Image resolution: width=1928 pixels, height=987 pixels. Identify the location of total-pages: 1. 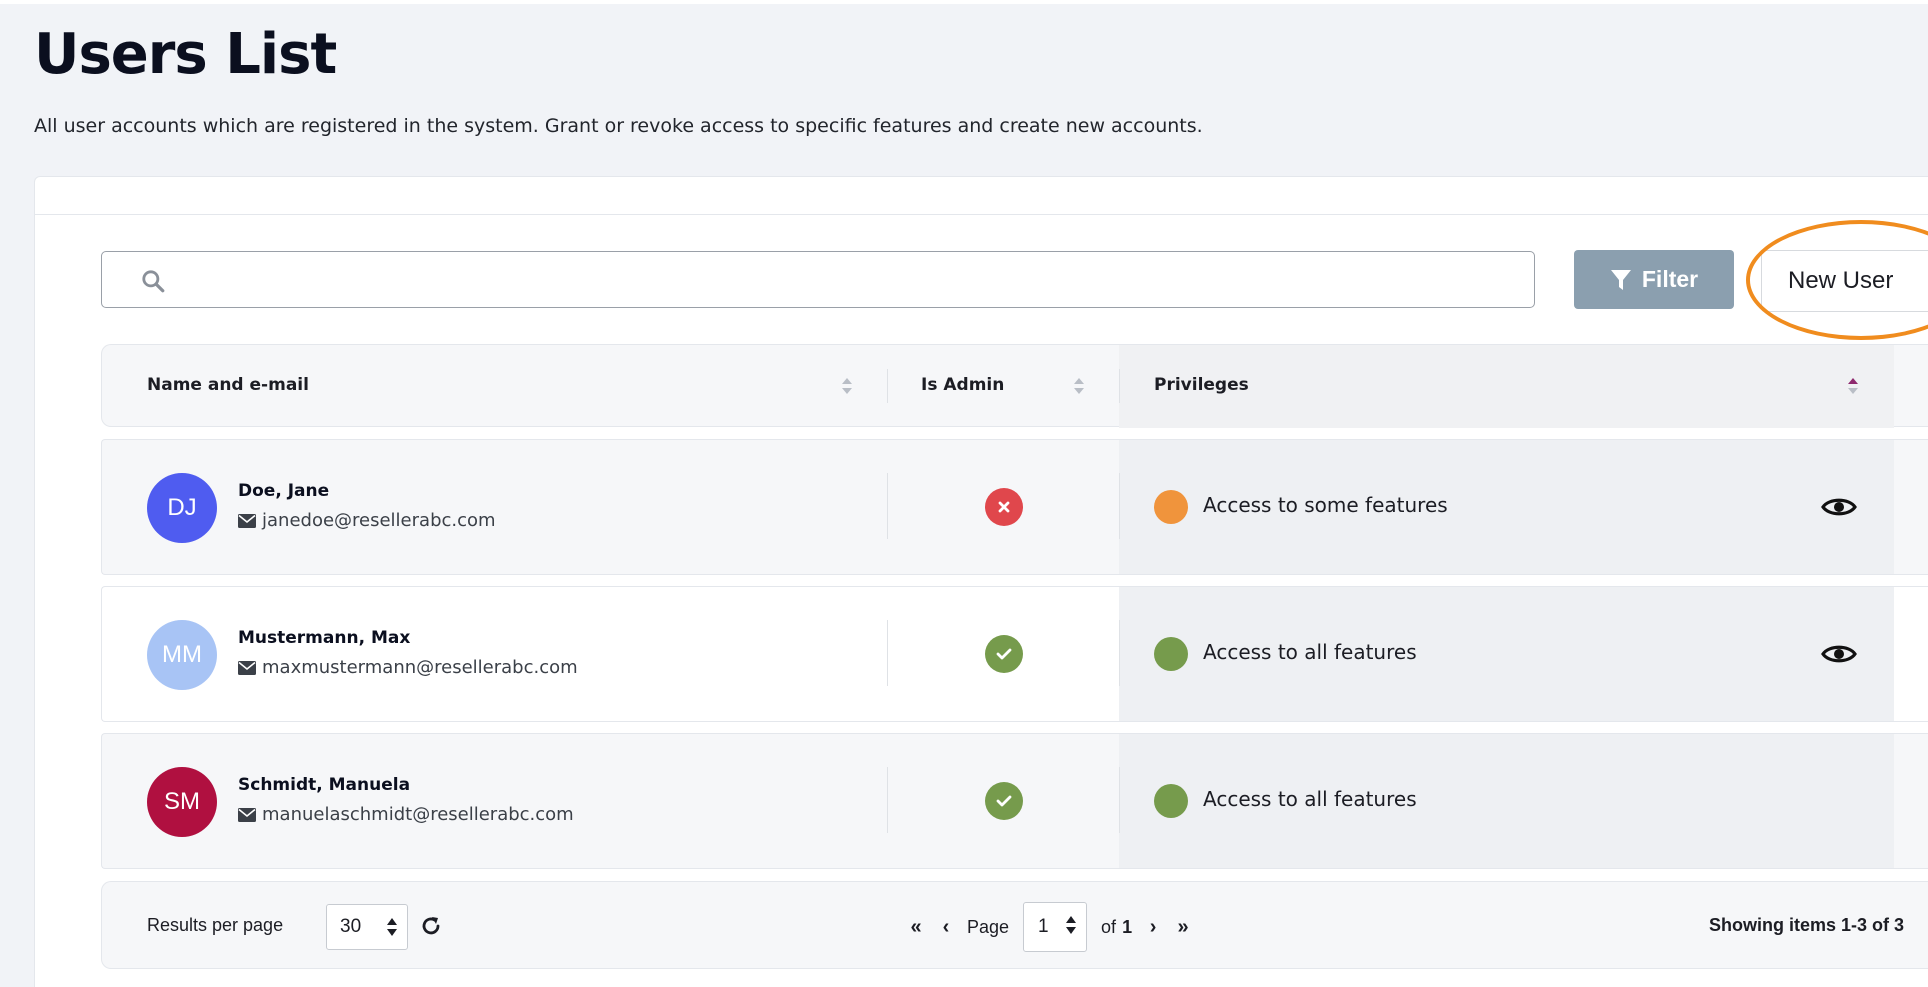
(1127, 926).